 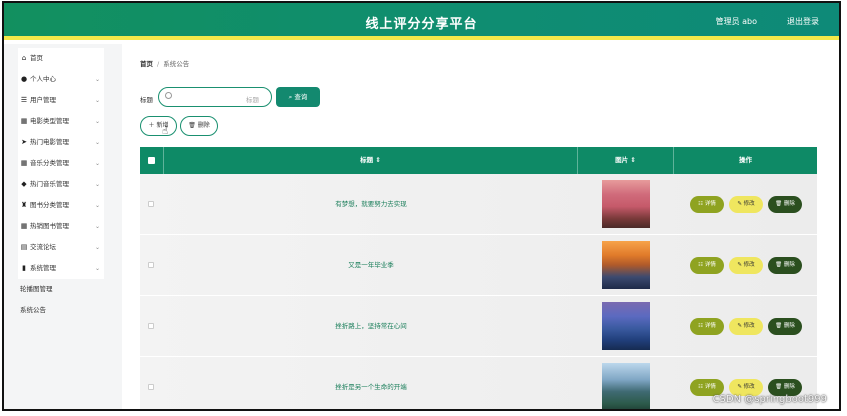 I want to click on trophy-icon: ♜, so click(x=24, y=205).